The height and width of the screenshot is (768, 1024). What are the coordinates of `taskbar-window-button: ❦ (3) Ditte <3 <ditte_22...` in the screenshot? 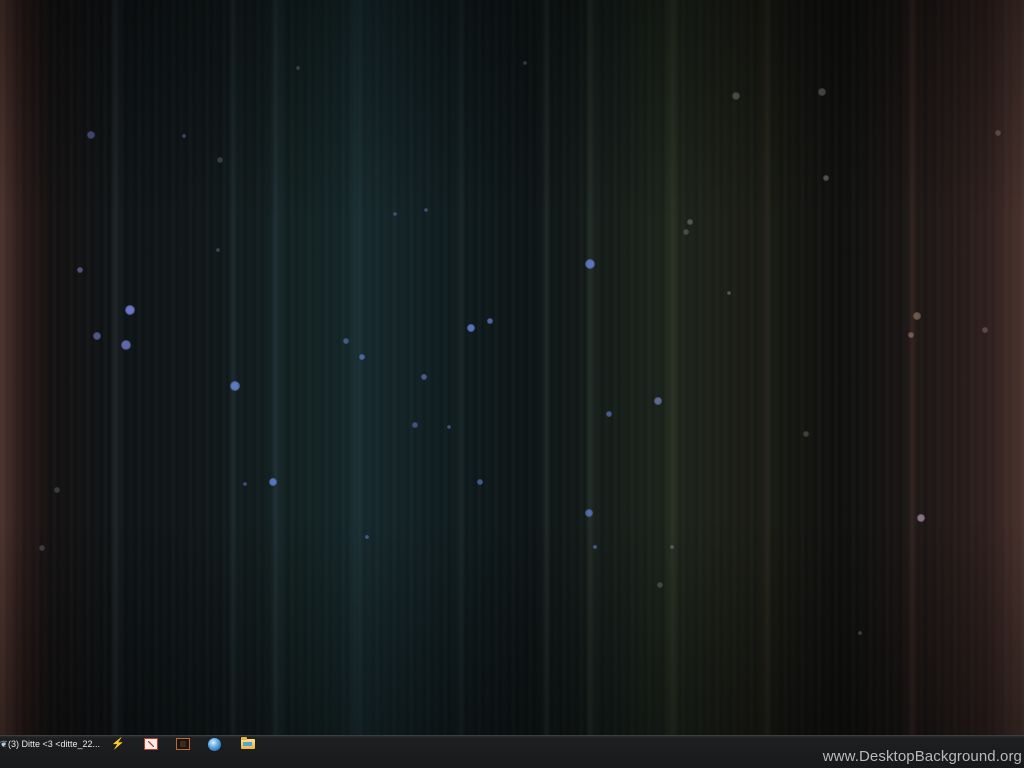 It's located at (50, 744).